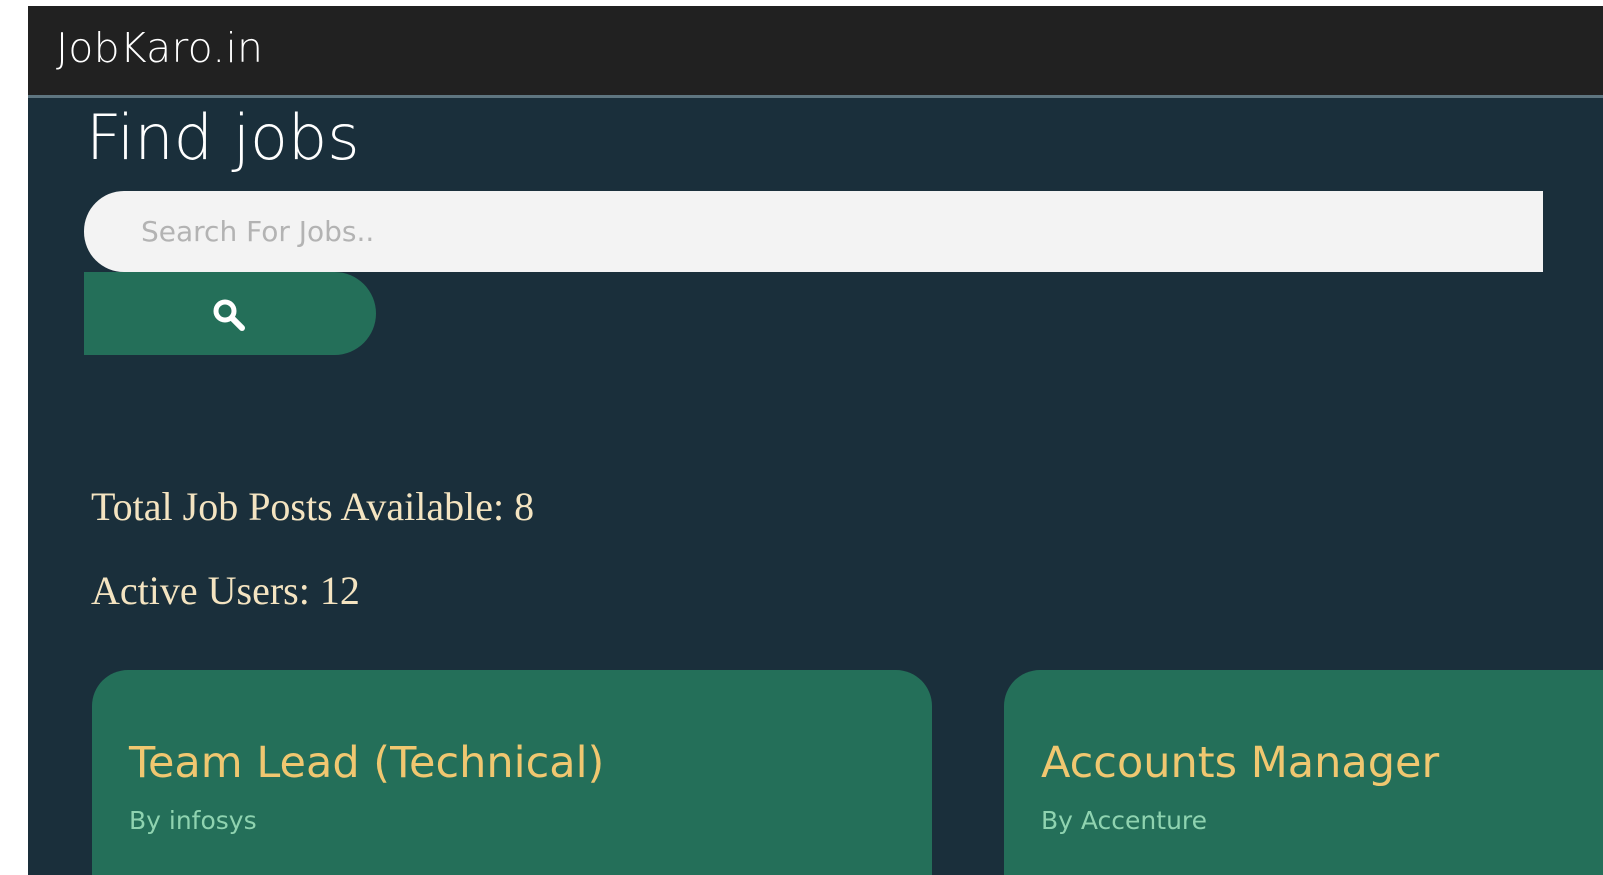 This screenshot has width=1603, height=875. Describe the element at coordinates (813, 231) in the screenshot. I see `search-input` at that location.